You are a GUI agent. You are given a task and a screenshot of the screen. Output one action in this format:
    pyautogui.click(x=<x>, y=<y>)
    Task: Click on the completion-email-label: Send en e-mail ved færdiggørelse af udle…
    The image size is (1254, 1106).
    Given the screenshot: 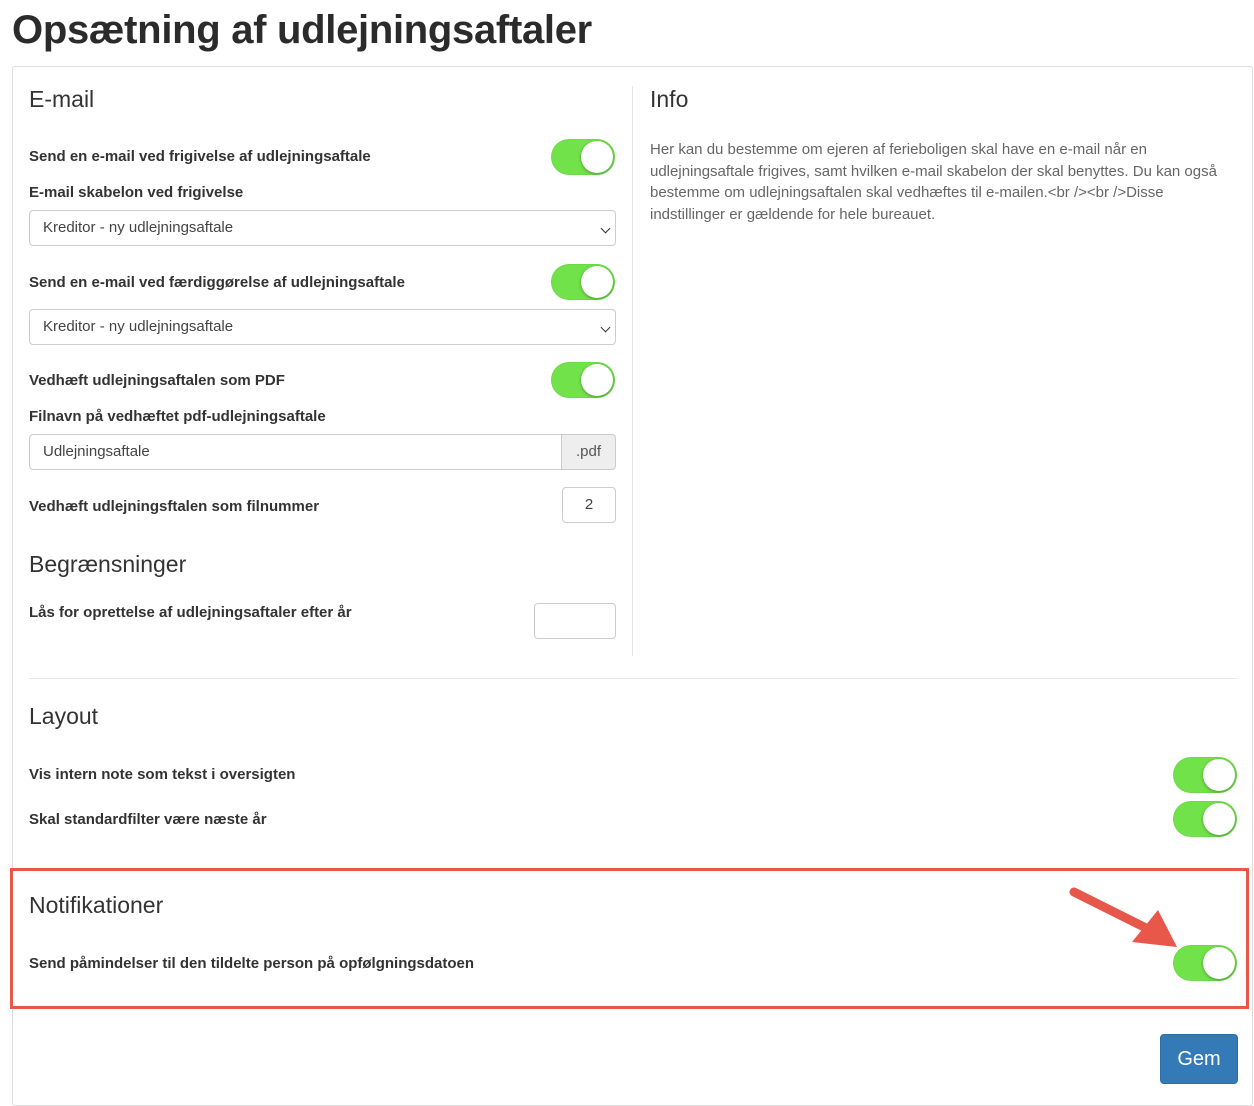 What is the action you would take?
    pyautogui.click(x=217, y=282)
    